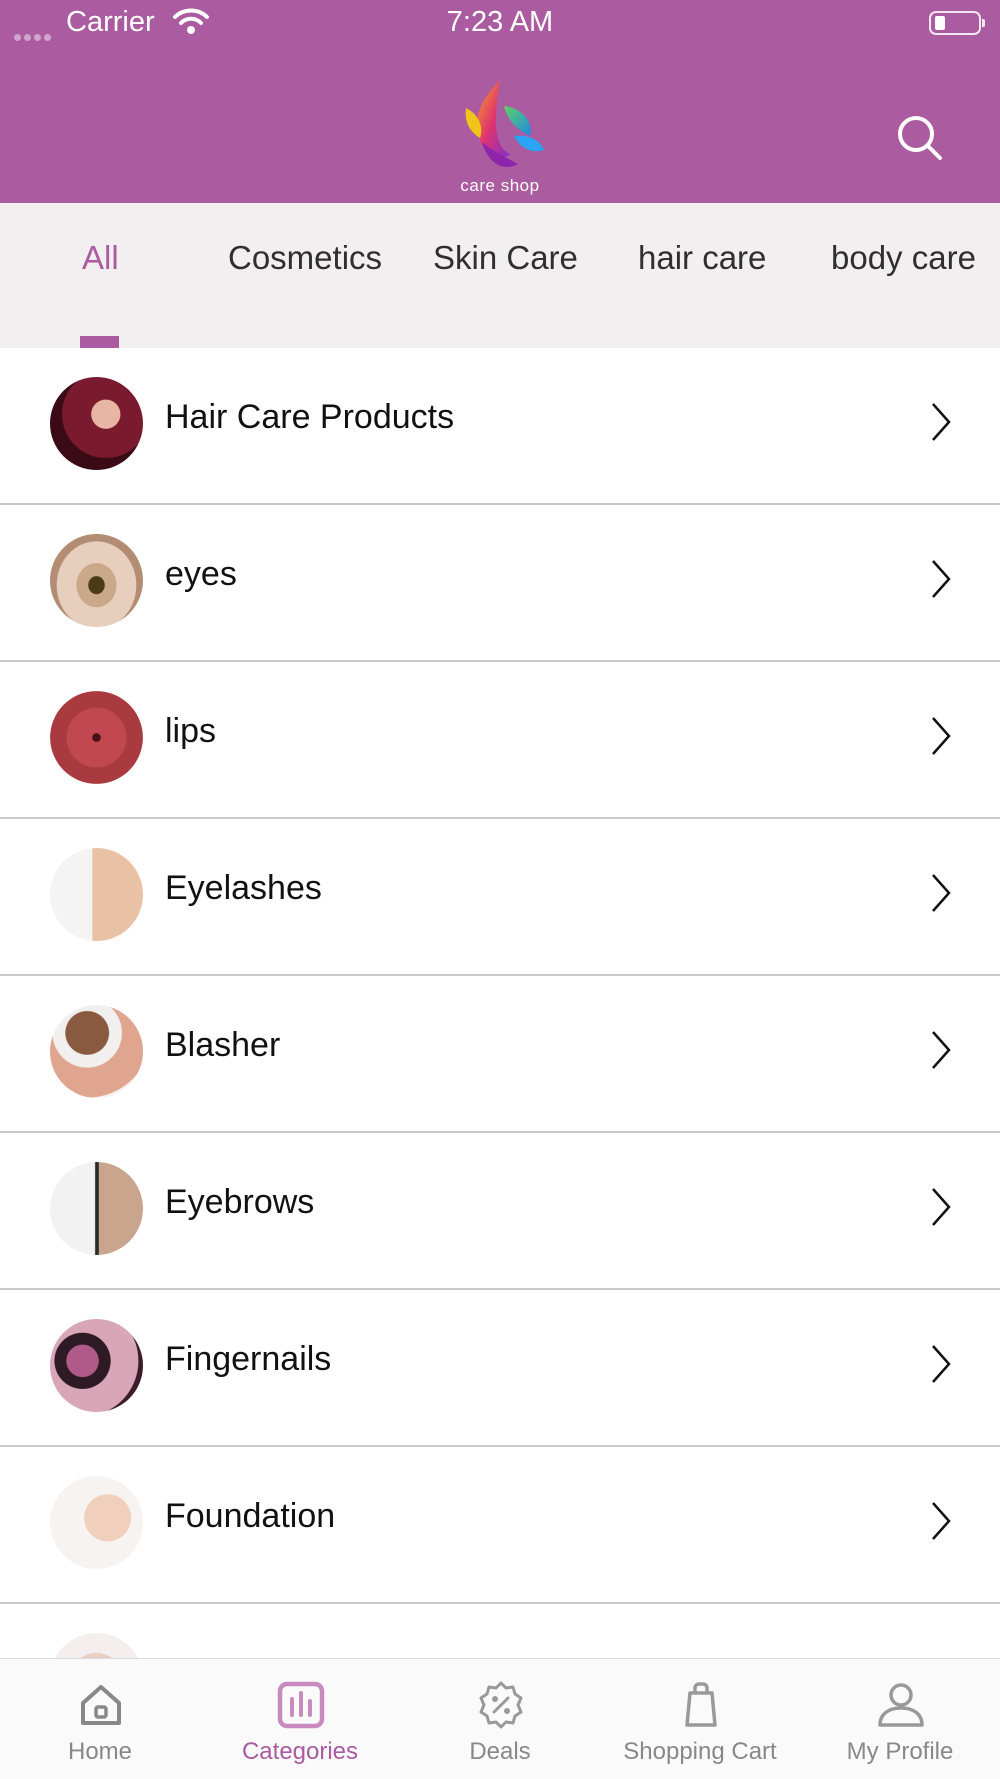  Describe the element at coordinates (101, 1705) in the screenshot. I see `home-icon` at that location.